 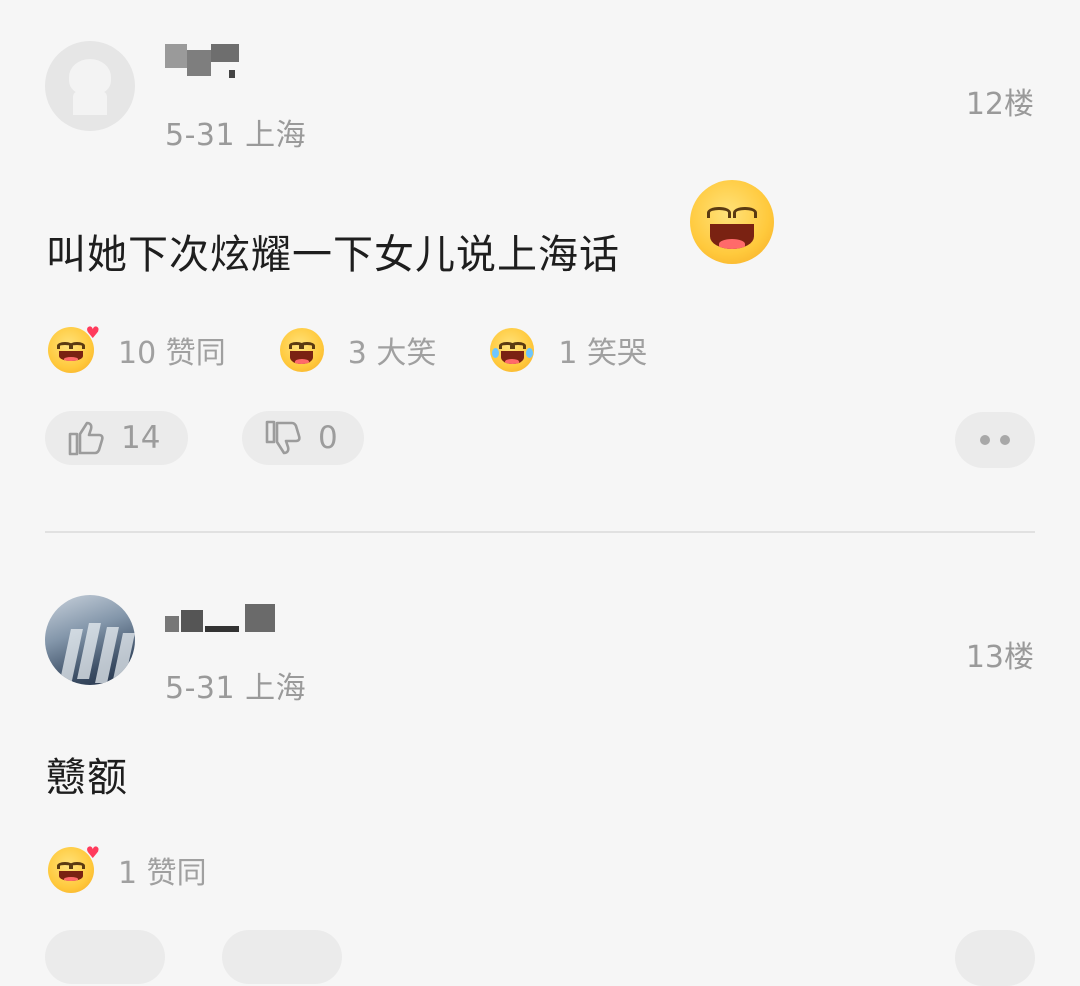 What do you see at coordinates (116, 438) in the screenshot?
I see `like-button: 14` at bounding box center [116, 438].